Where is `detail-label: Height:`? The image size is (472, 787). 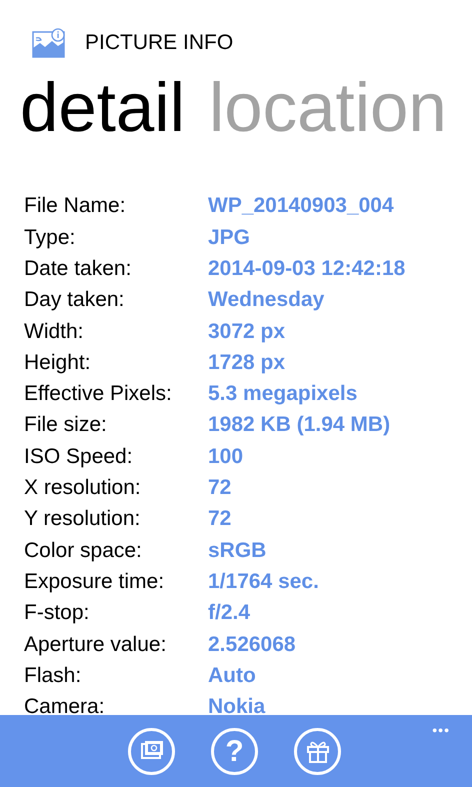
detail-label: Height: is located at coordinates (58, 363).